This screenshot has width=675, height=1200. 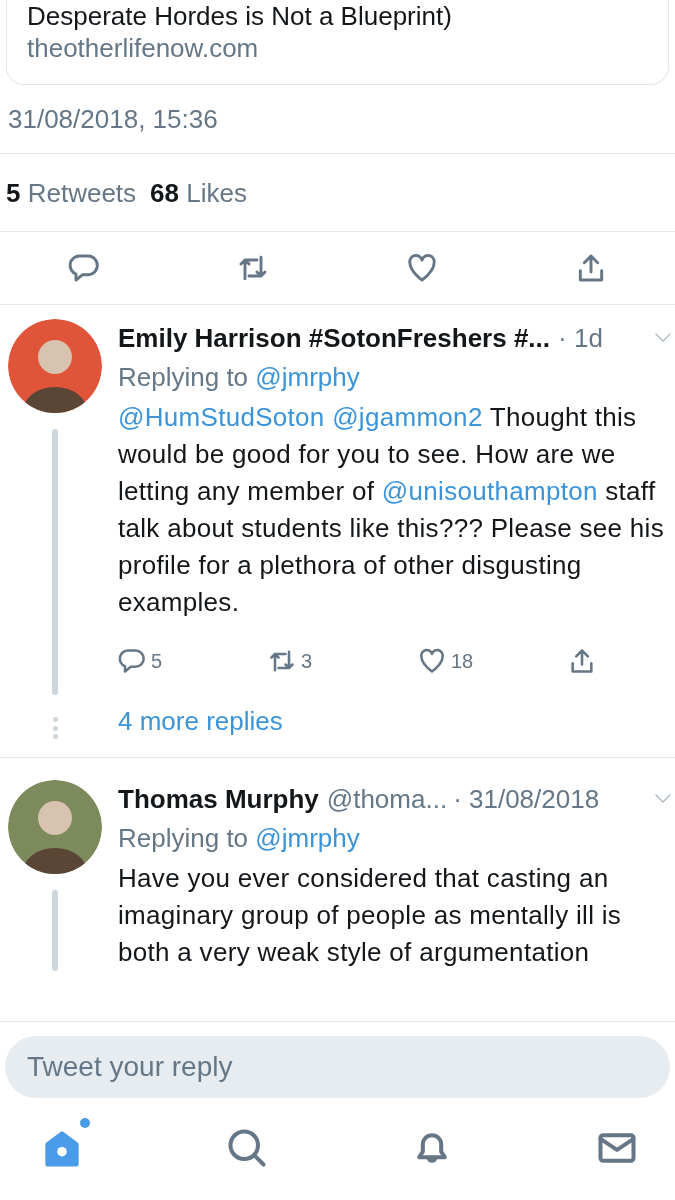 I want to click on reply-button, so click(x=84, y=268).